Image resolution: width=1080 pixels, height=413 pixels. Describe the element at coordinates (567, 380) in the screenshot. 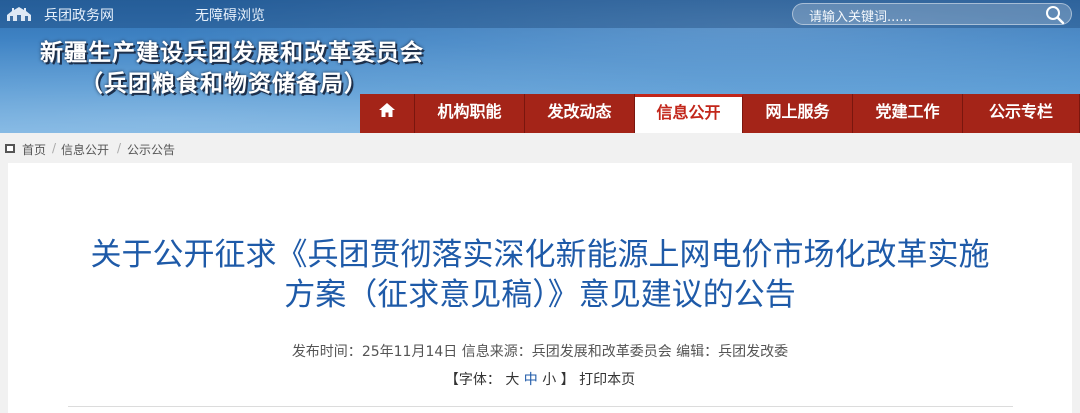

I see `font-size-label-close: 】` at that location.